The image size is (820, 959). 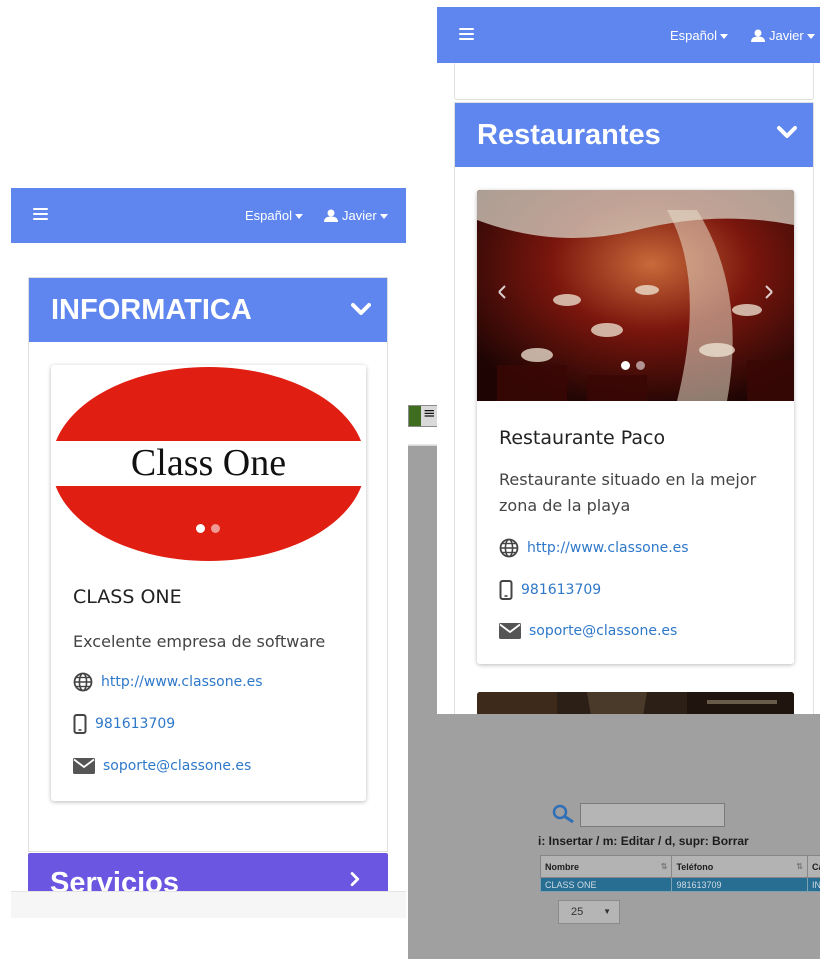 I want to click on admin-toolbar-swatch, so click(x=415, y=416).